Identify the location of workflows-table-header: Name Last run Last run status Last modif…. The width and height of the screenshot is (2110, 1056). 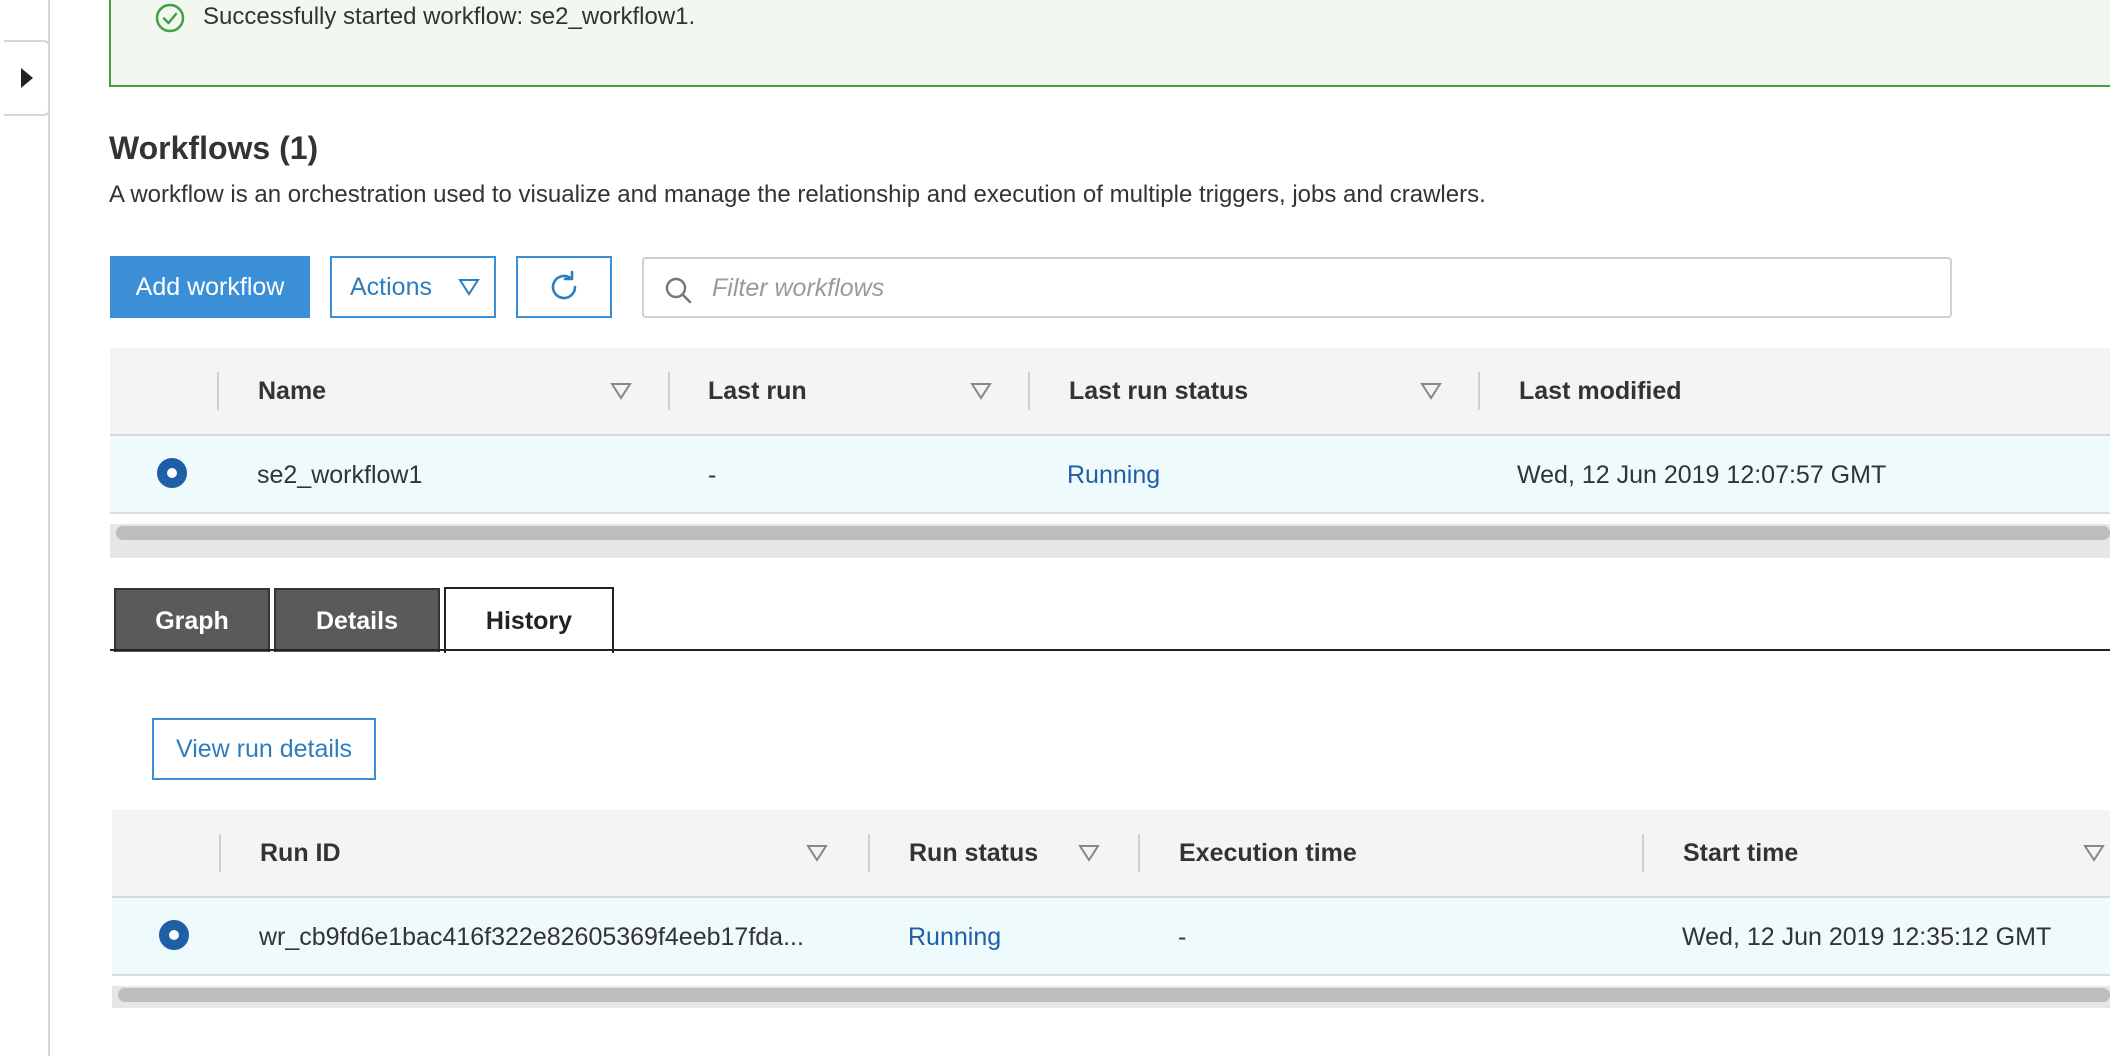
(1110, 392).